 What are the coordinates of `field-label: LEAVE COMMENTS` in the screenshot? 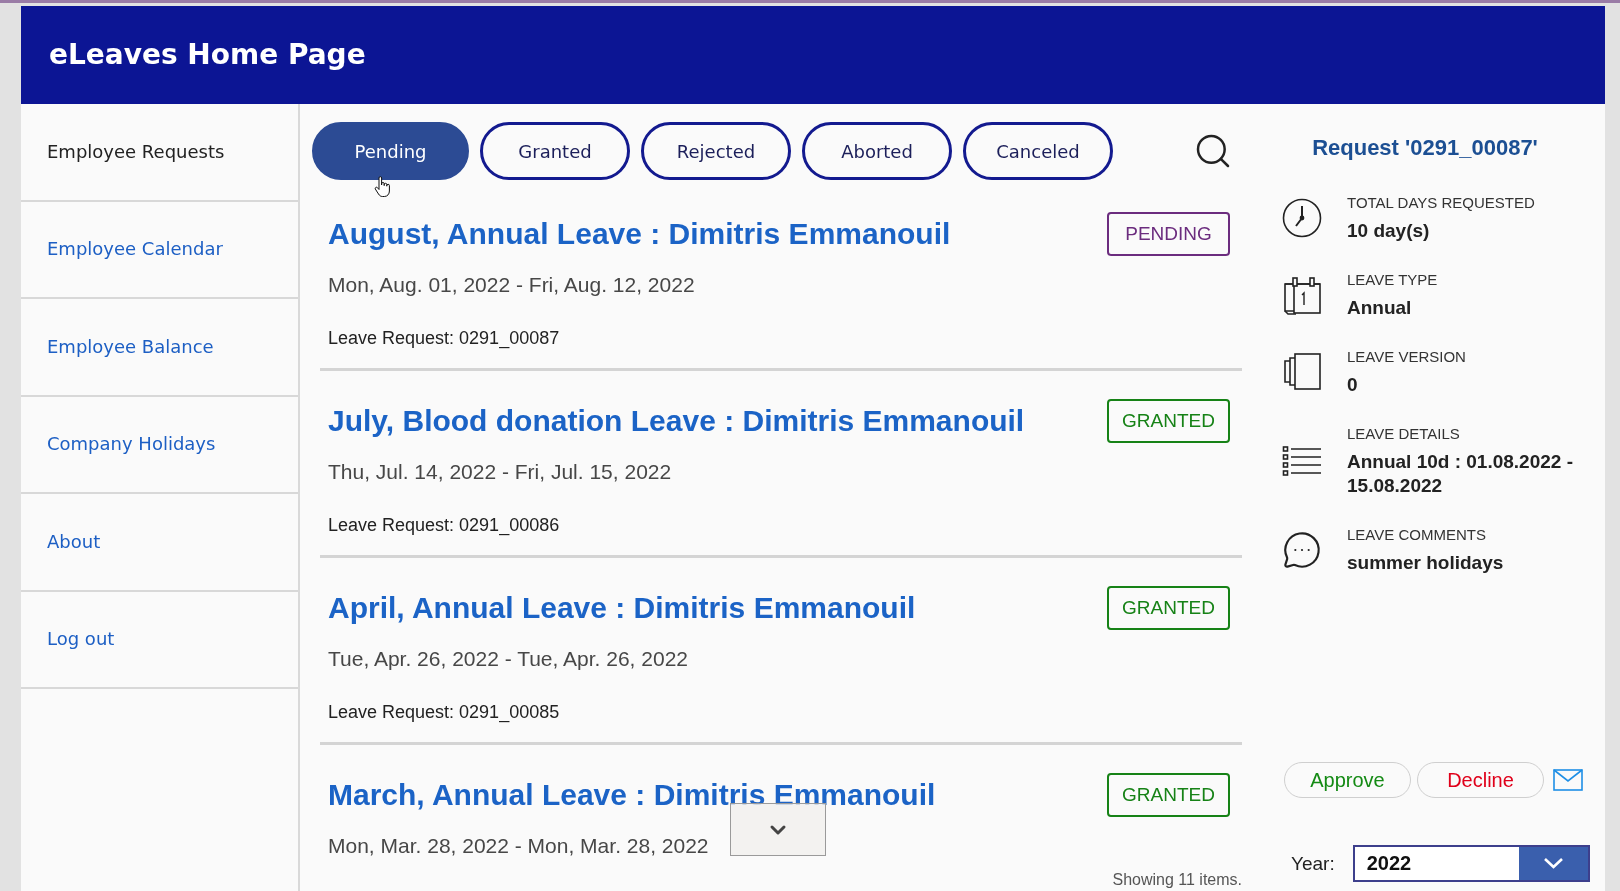 It's located at (1417, 535).